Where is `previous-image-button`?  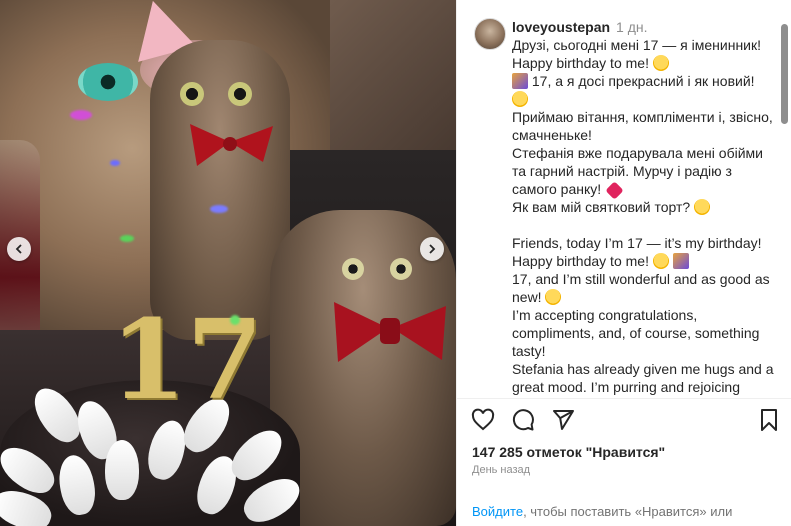 previous-image-button is located at coordinates (19, 249).